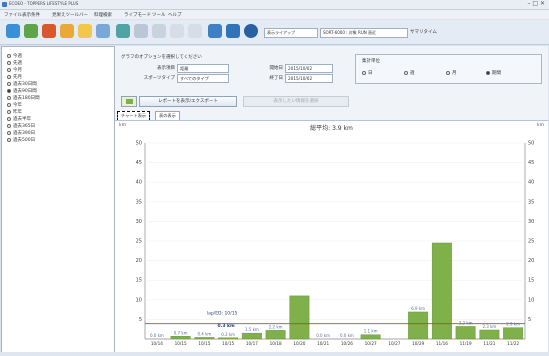  I want to click on menu-view: 表示条件, so click(31, 15).